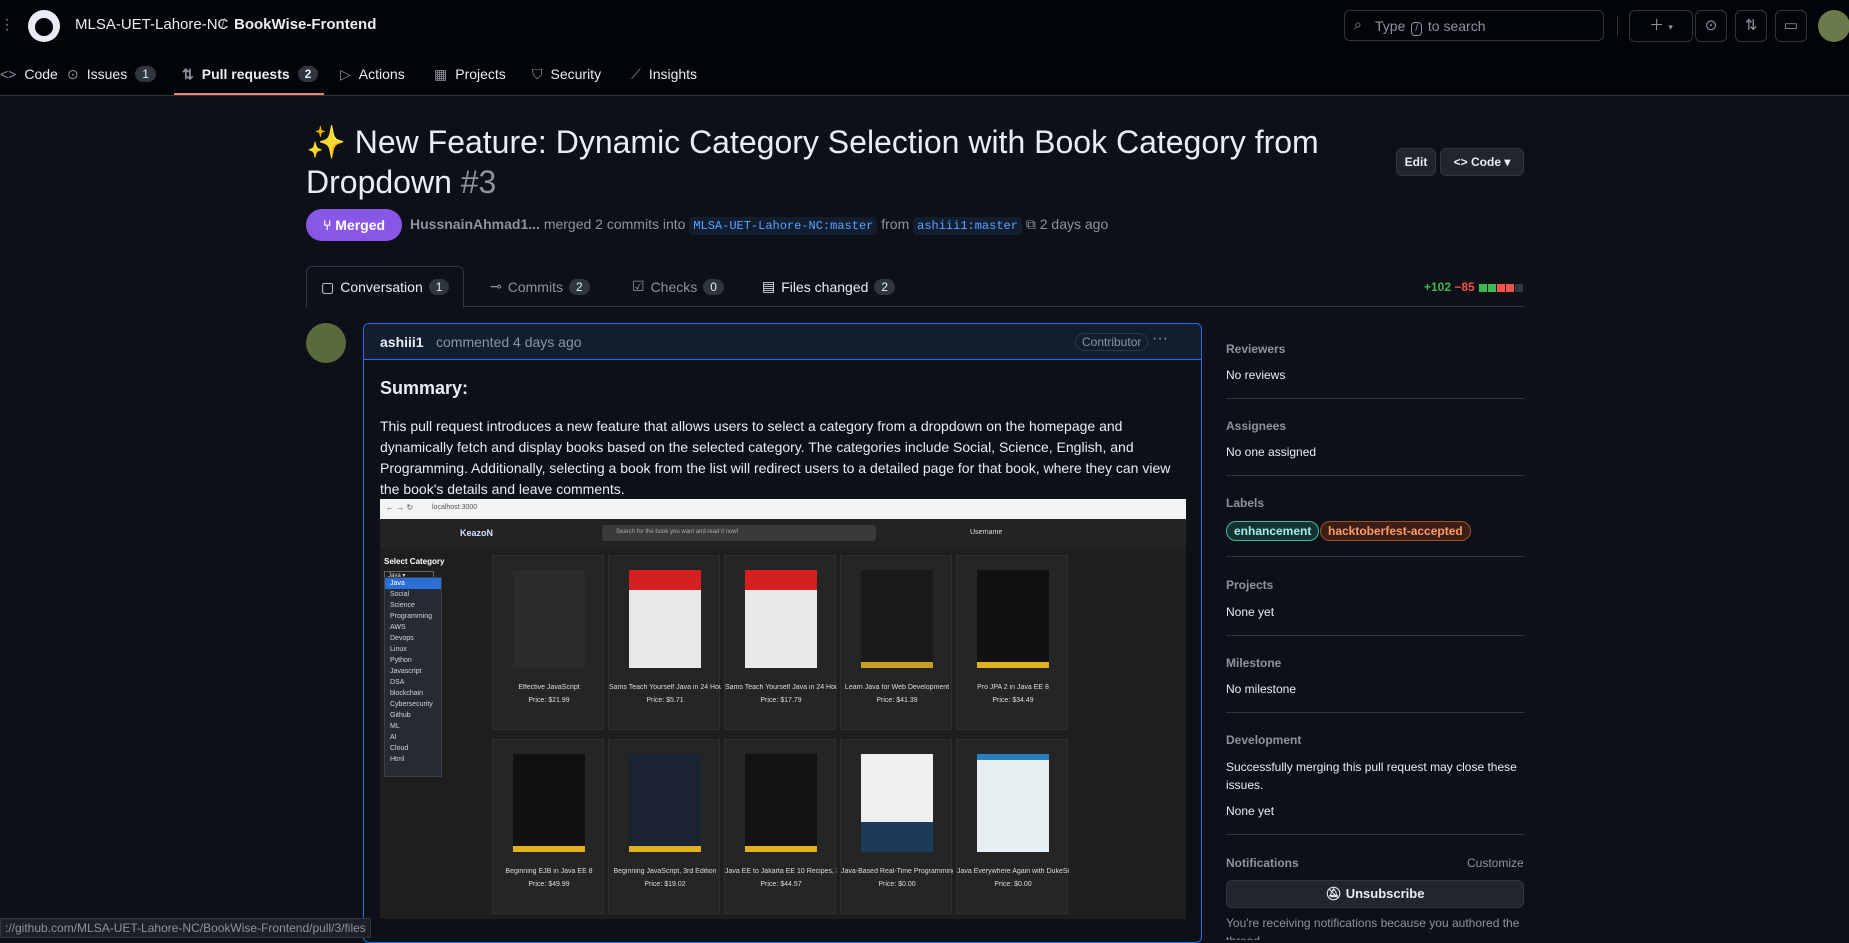 The height and width of the screenshot is (943, 1849). Describe the element at coordinates (1256, 375) in the screenshot. I see `reviewers-value: No reviews` at that location.